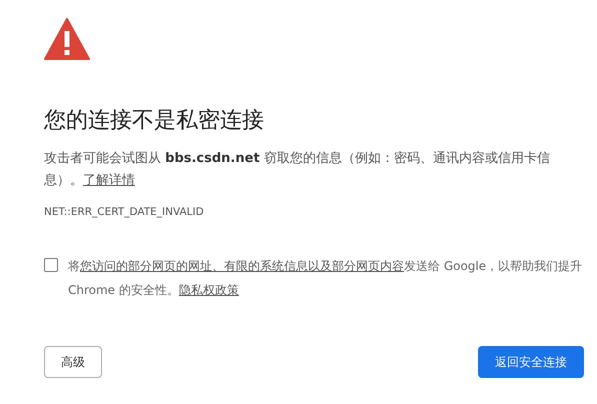 Image resolution: width=597 pixels, height=404 pixels. I want to click on warning-icon, so click(67, 39).